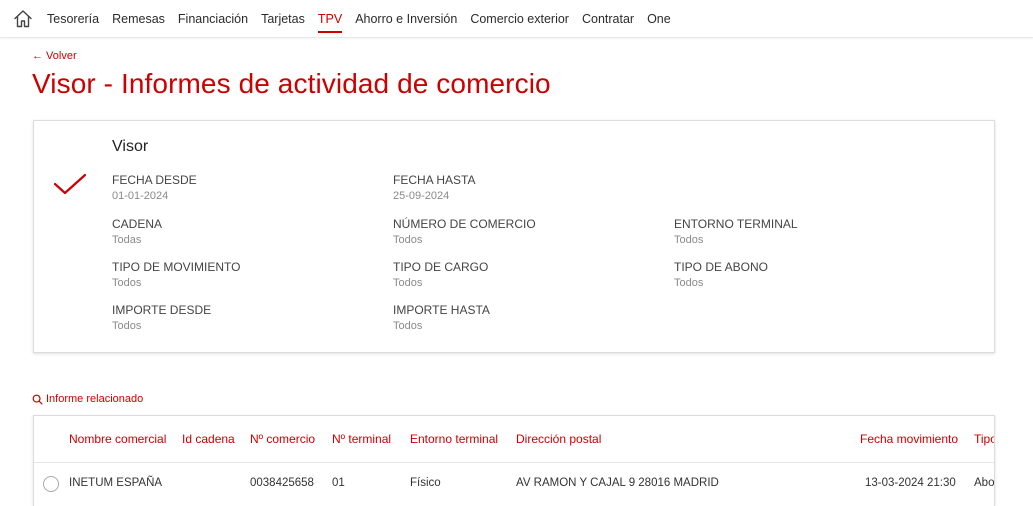 Image resolution: width=1033 pixels, height=506 pixels. I want to click on cell-n-comercio: 0038425658, so click(282, 483).